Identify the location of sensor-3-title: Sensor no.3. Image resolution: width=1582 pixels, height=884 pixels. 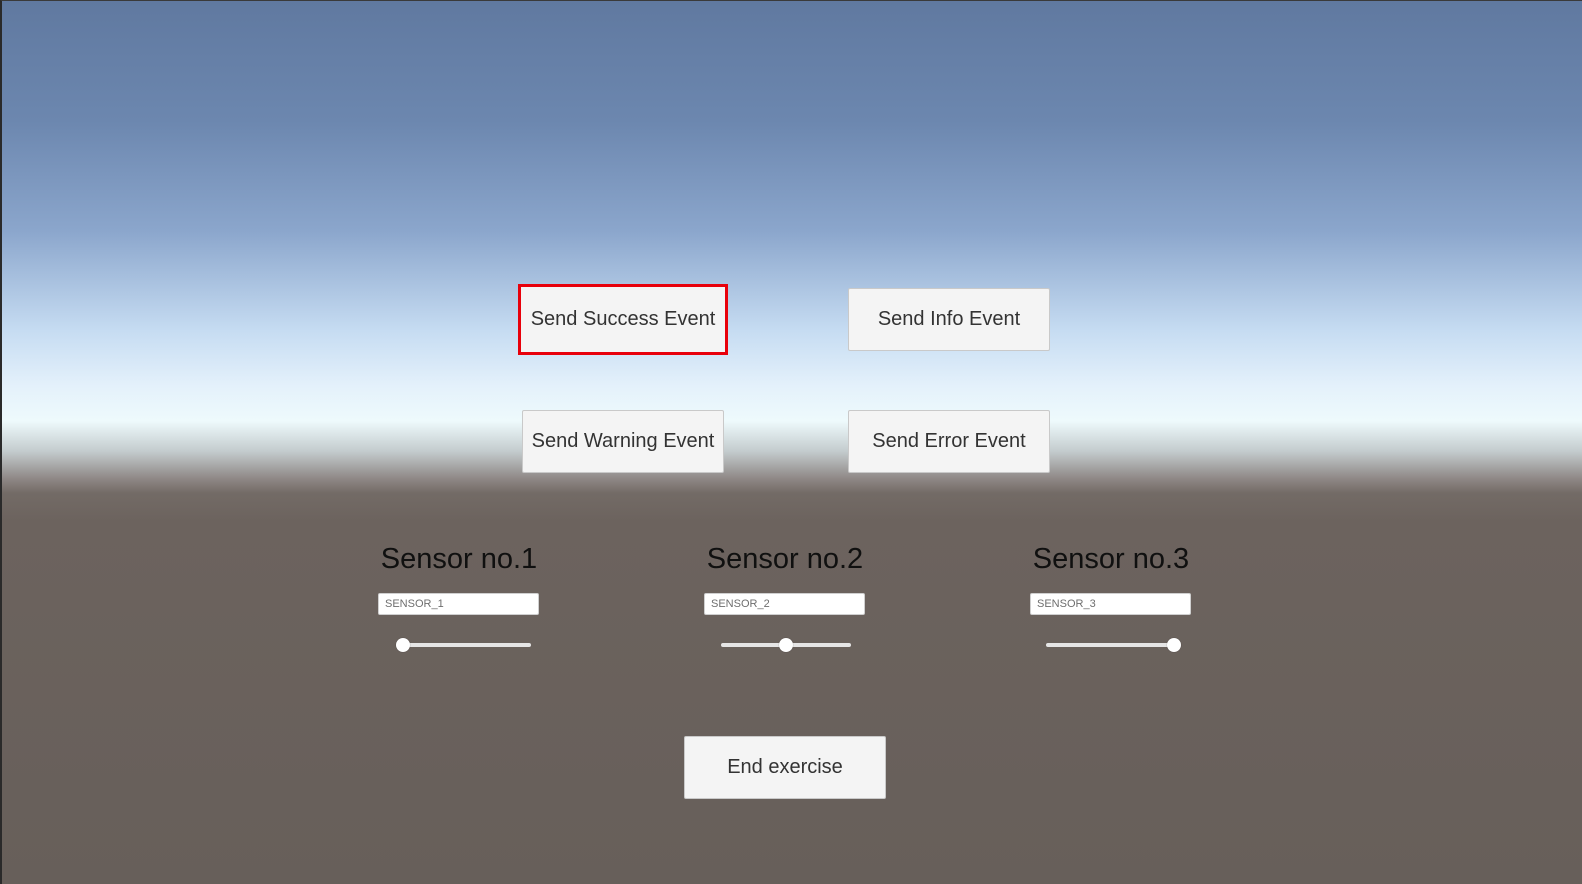
(1111, 559).